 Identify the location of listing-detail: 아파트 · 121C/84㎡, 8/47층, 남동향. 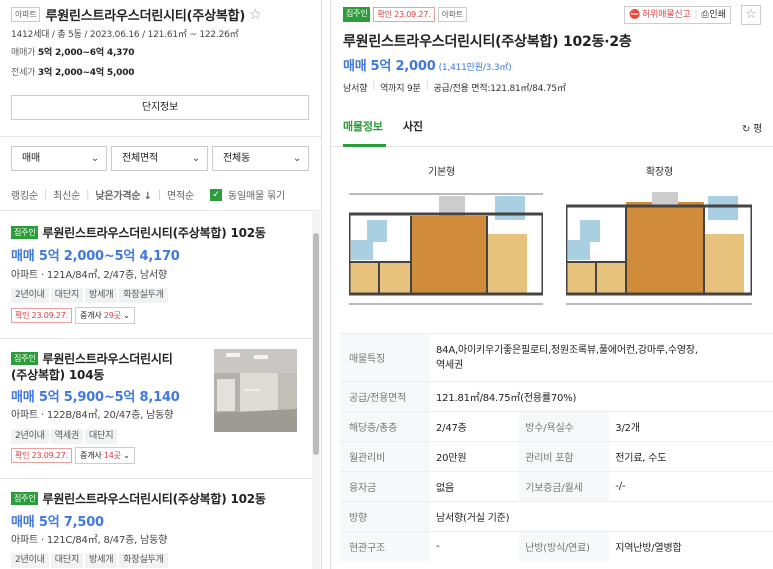
(89, 540).